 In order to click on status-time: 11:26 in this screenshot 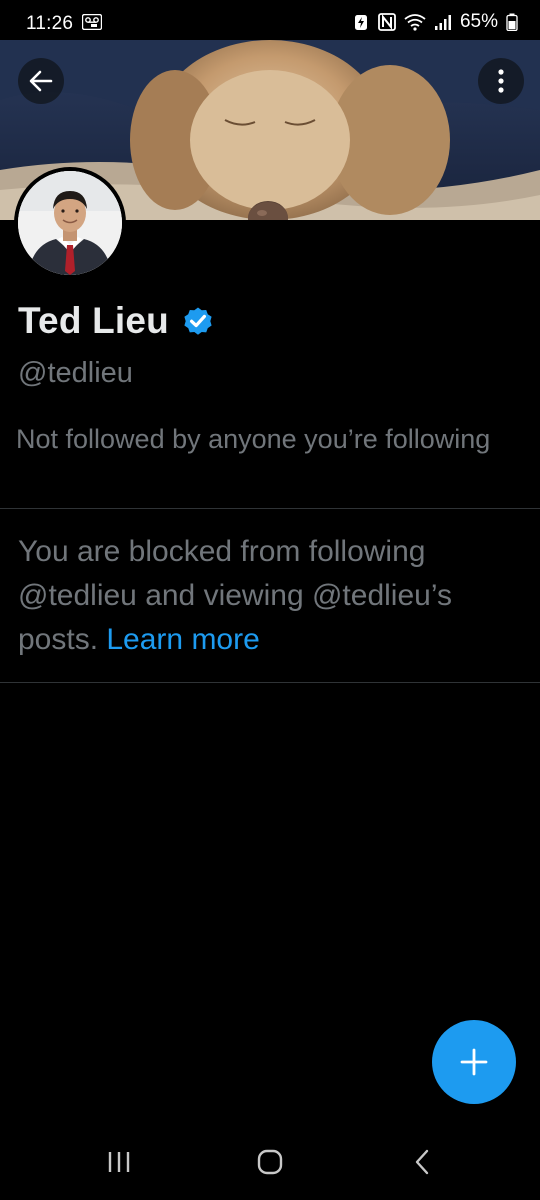, I will do `click(50, 23)`.